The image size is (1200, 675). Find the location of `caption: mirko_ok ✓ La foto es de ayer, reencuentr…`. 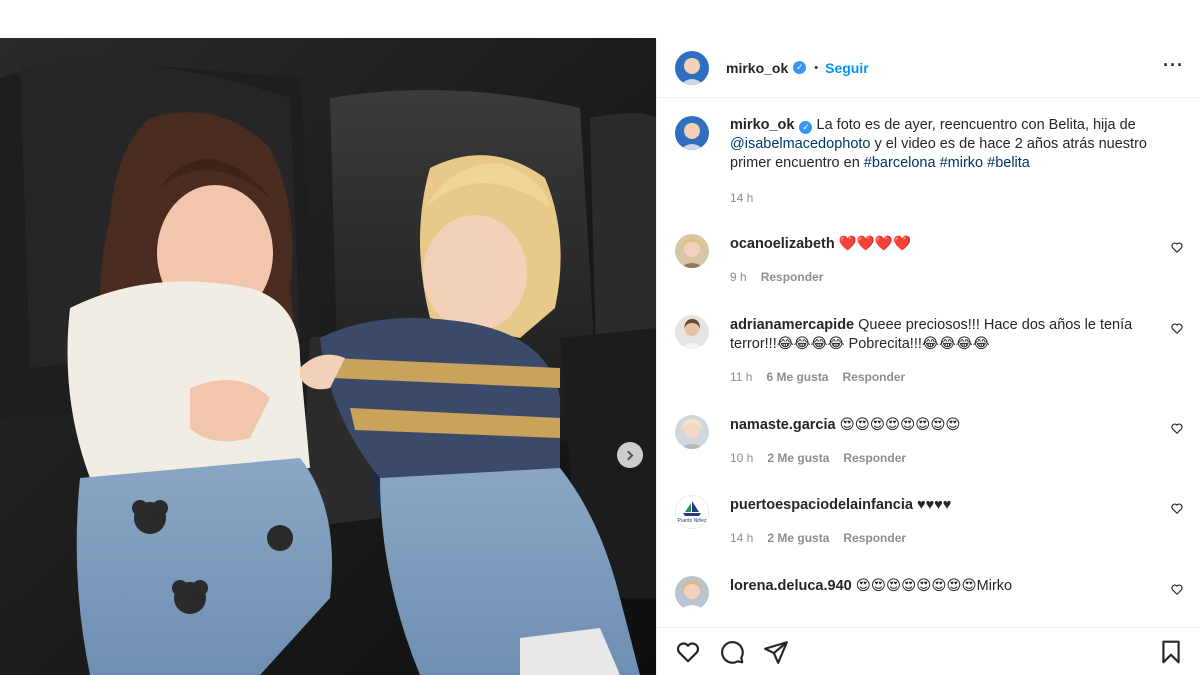

caption: mirko_ok ✓ La foto es de ayer, reencuentr… is located at coordinates (929, 162).